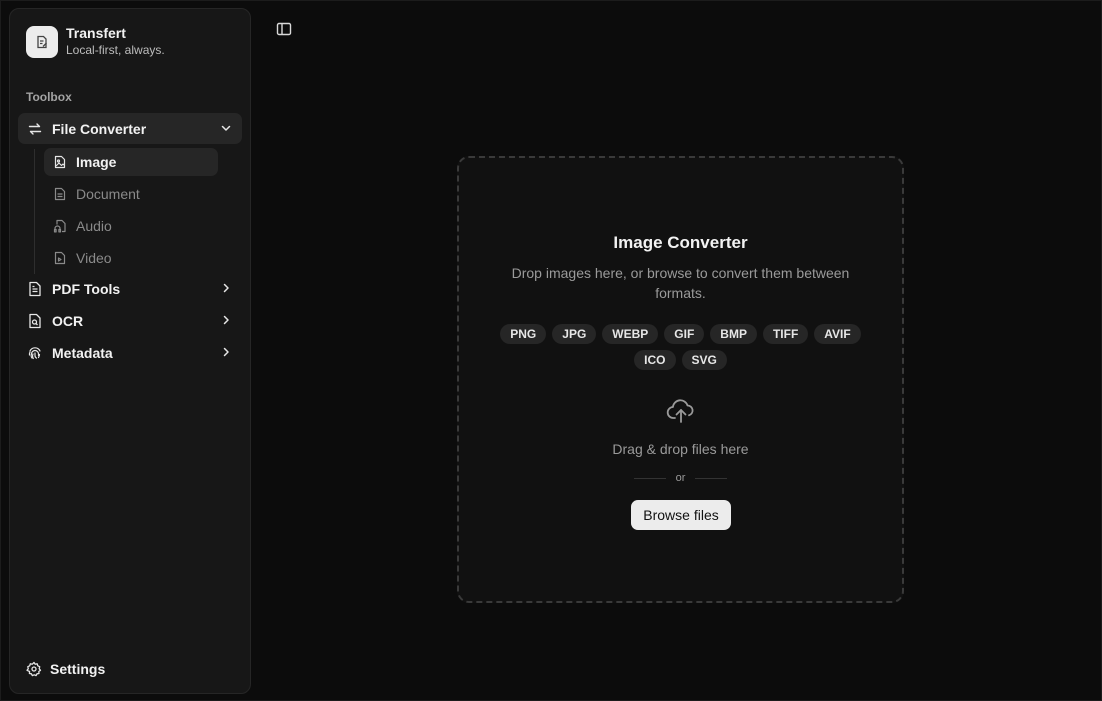 The width and height of the screenshot is (1102, 701). Describe the element at coordinates (655, 360) in the screenshot. I see `format-badge: ICO` at that location.